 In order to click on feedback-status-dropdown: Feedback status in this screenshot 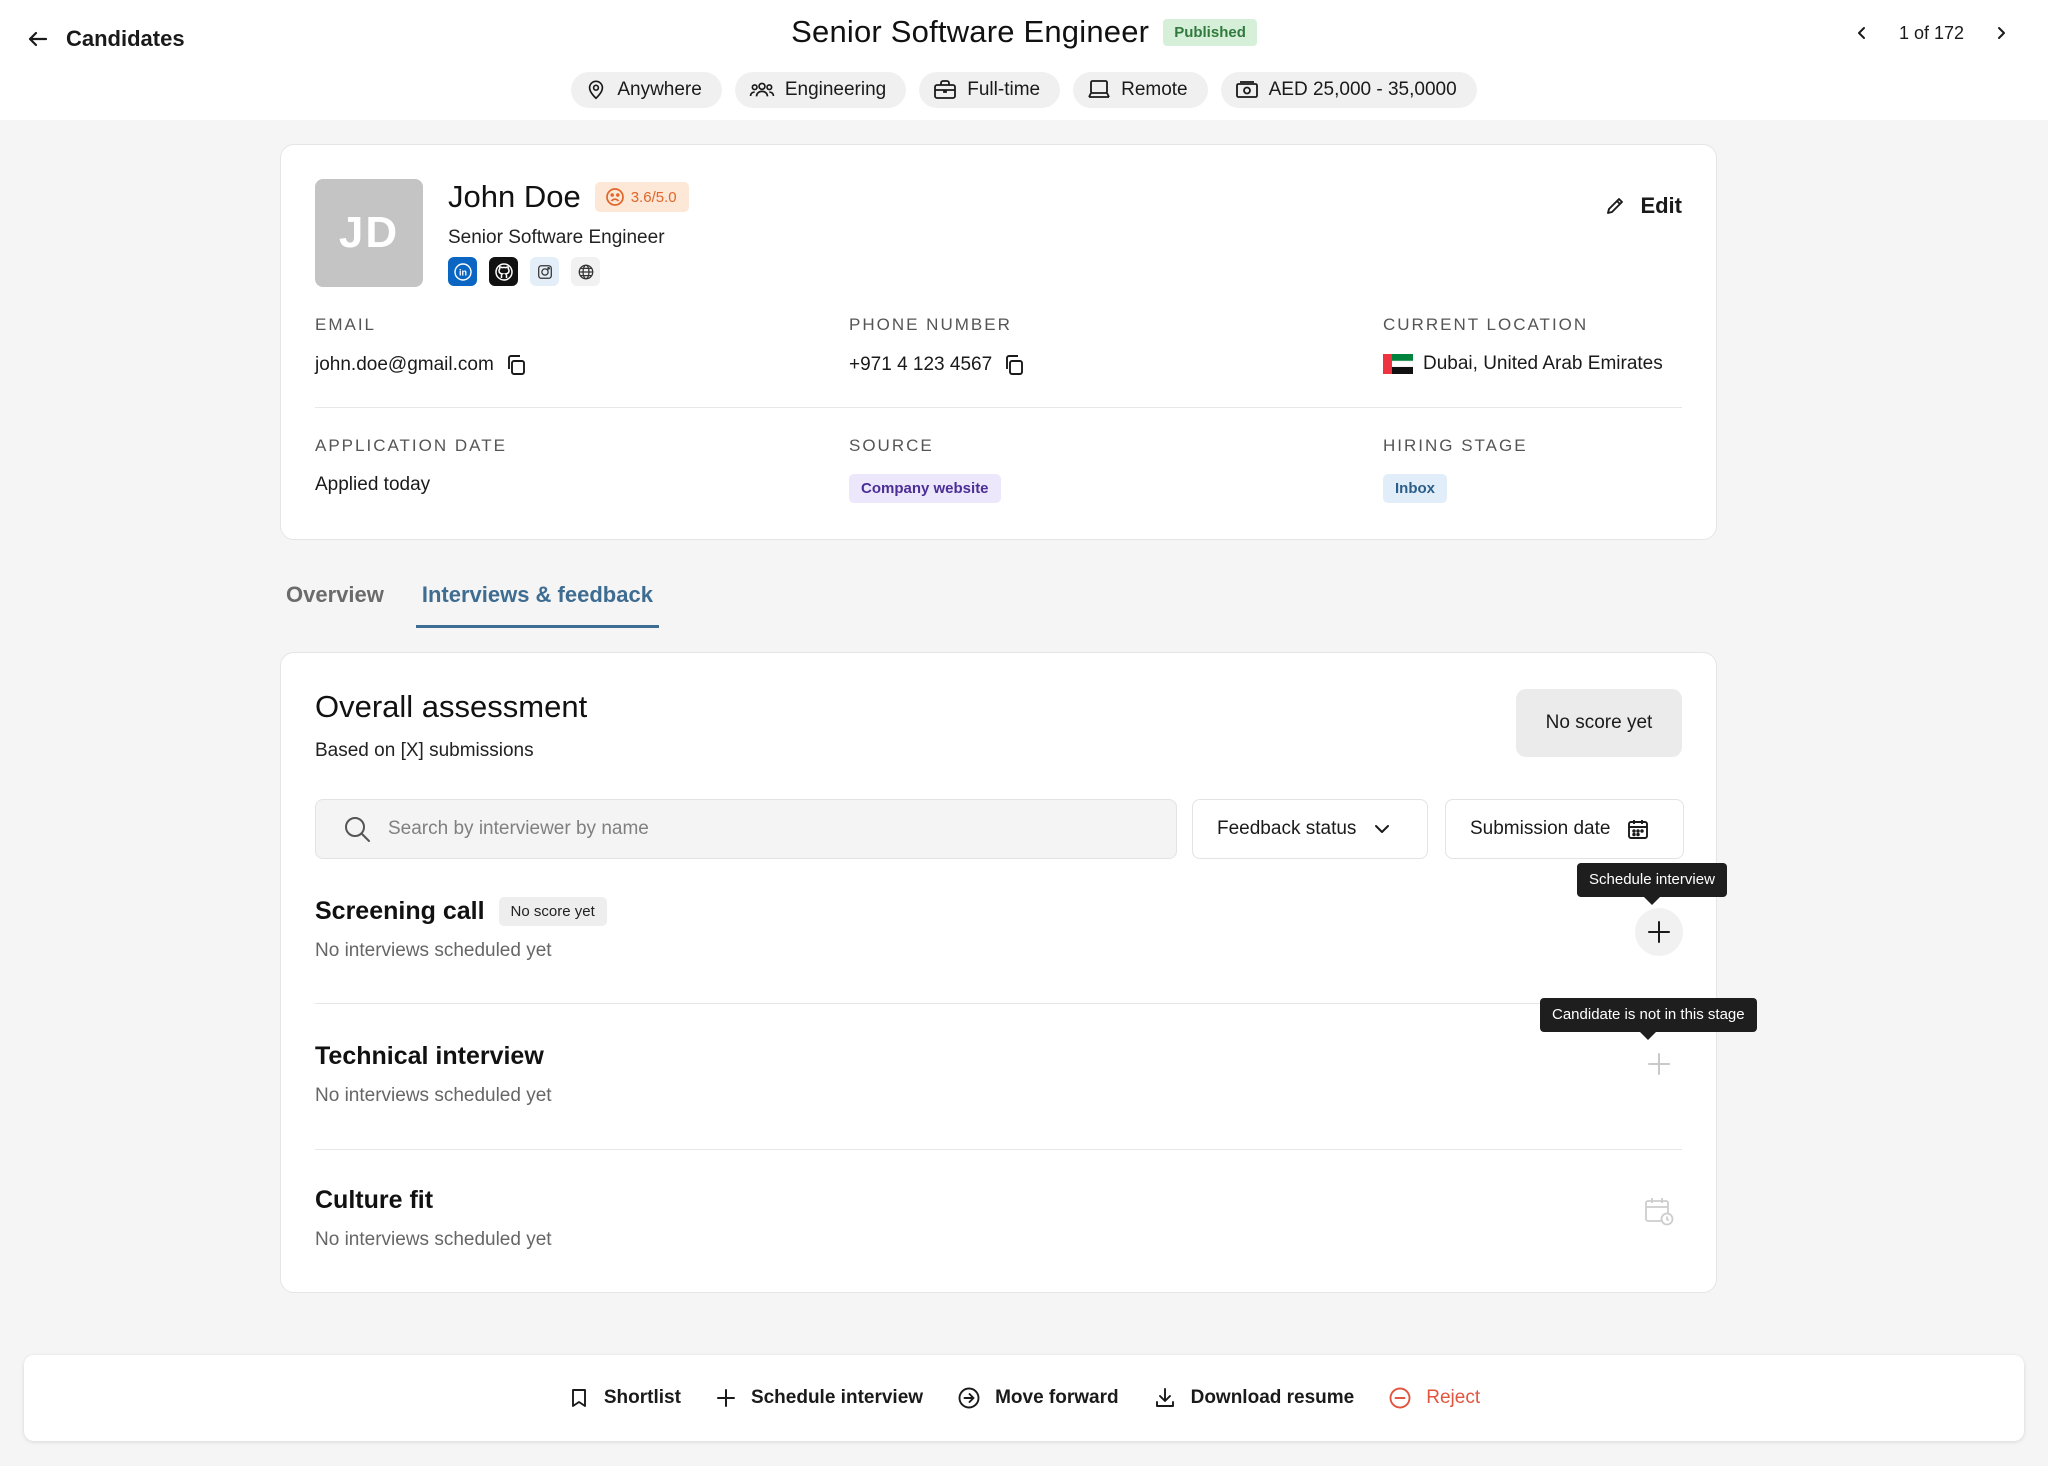, I will do `click(1310, 829)`.